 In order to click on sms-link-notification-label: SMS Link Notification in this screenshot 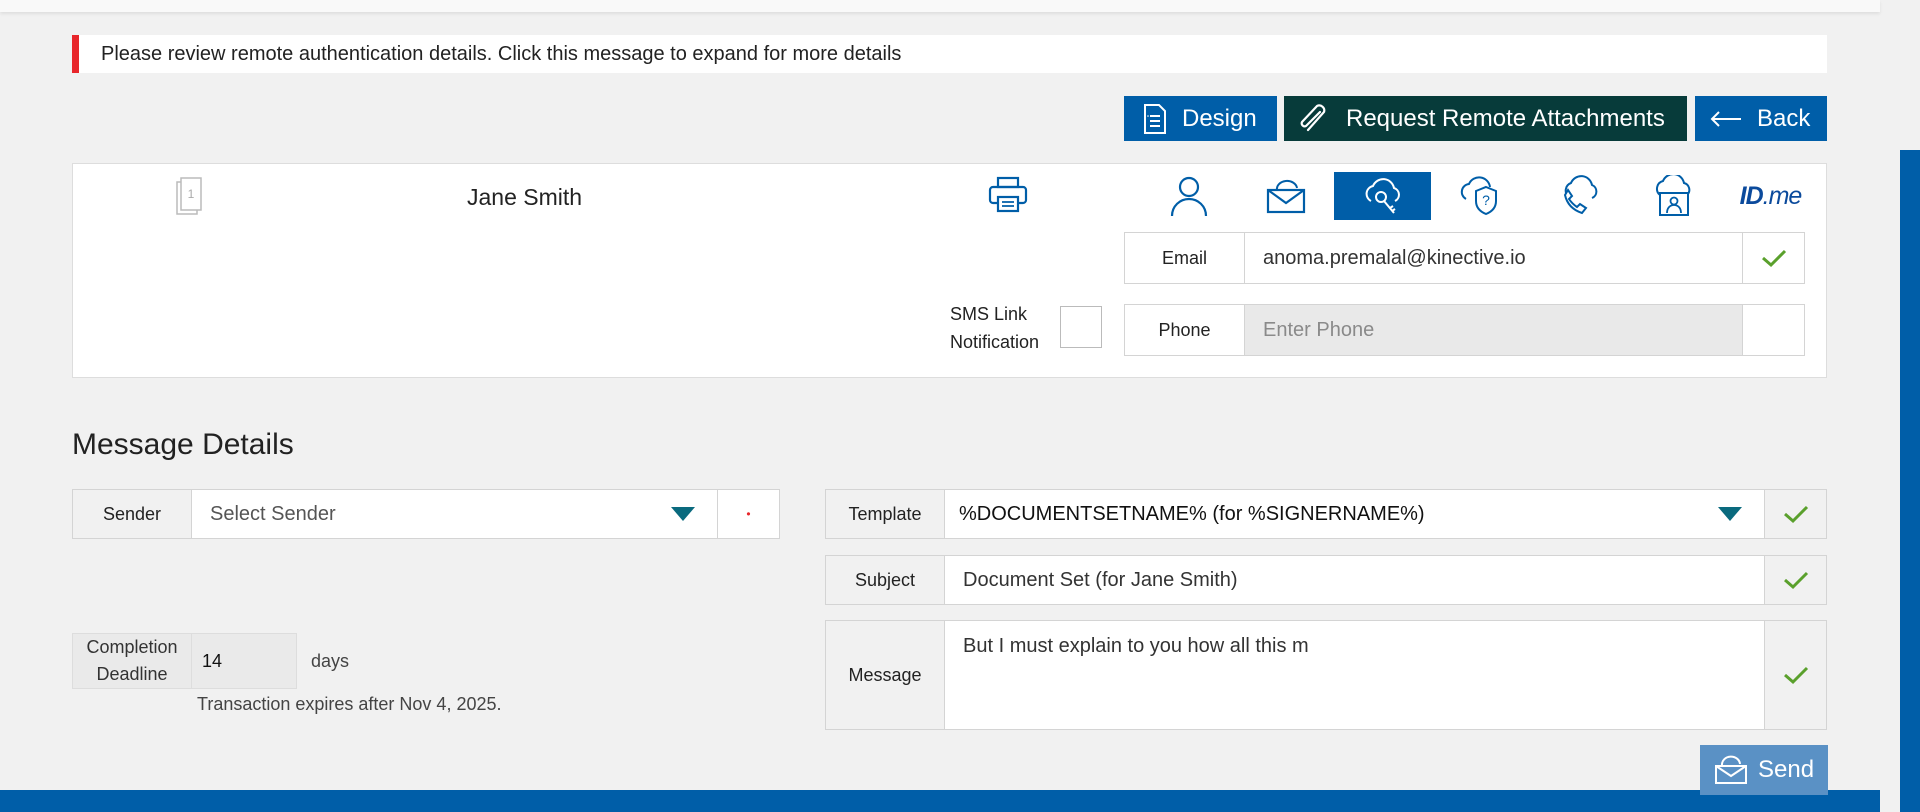, I will do `click(995, 328)`.